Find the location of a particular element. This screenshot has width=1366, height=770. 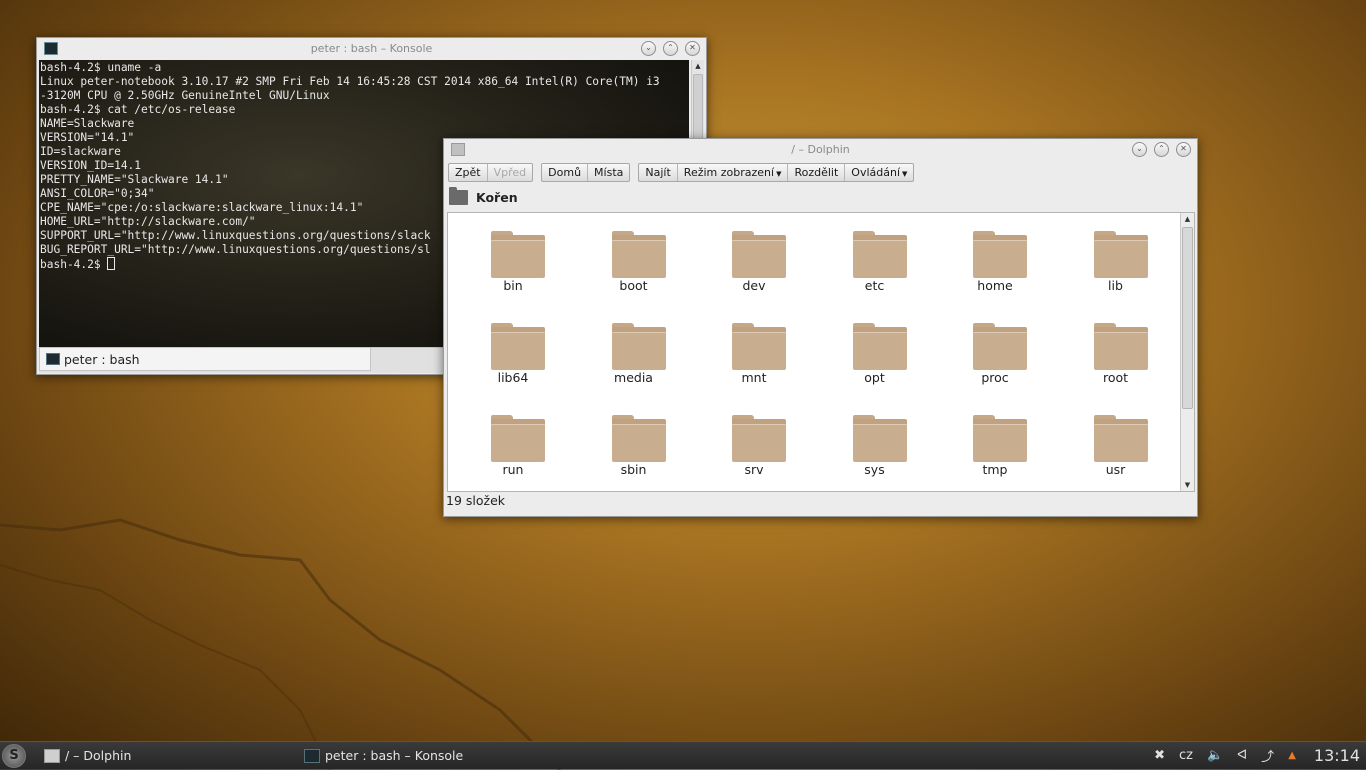

view-mode-button: Režim zobrazení ▼ is located at coordinates (733, 172).